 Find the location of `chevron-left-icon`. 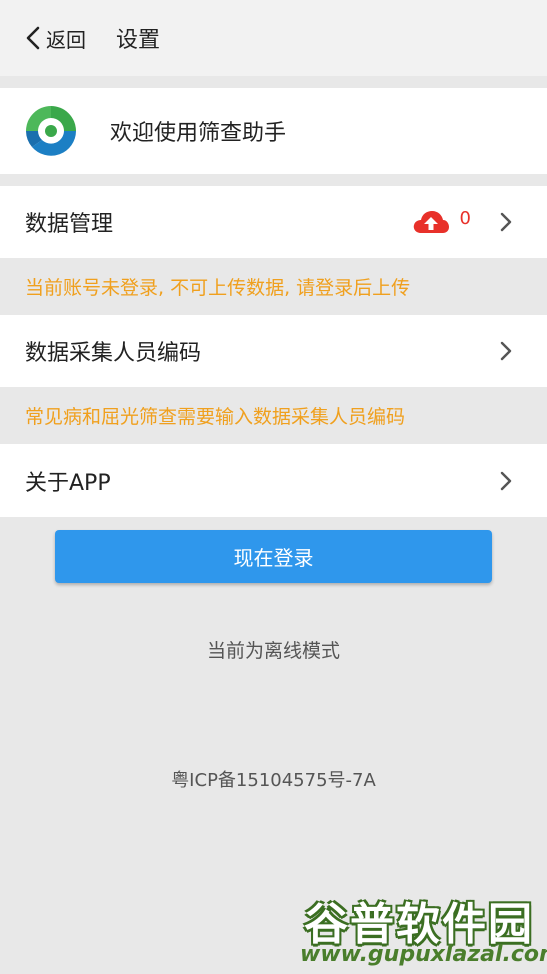

chevron-left-icon is located at coordinates (33, 38).